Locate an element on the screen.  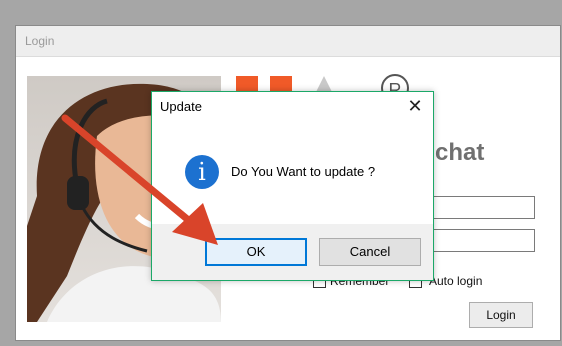
auto-login-label: Auto login is located at coordinates (456, 281).